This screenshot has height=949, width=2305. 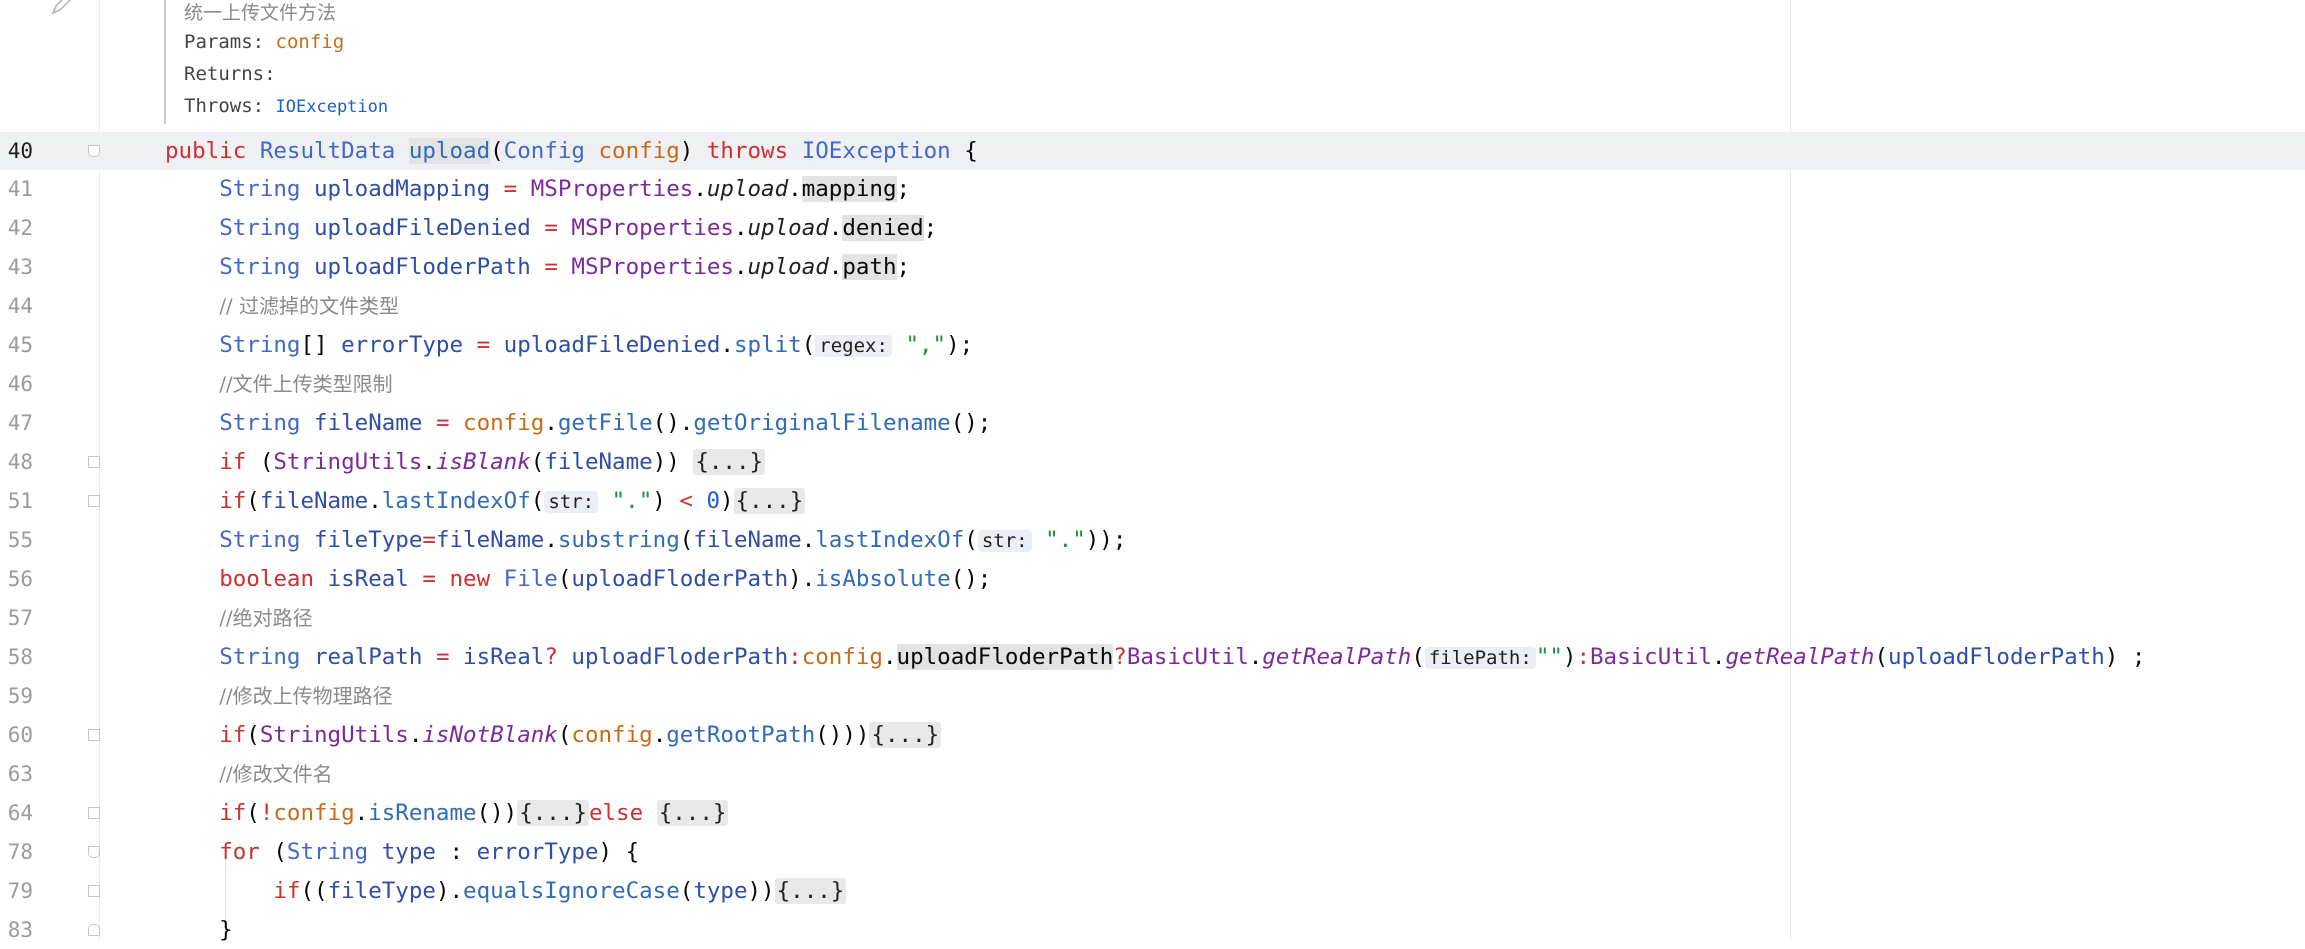 What do you see at coordinates (62, 8) in the screenshot?
I see `edit-pencil-icon` at bounding box center [62, 8].